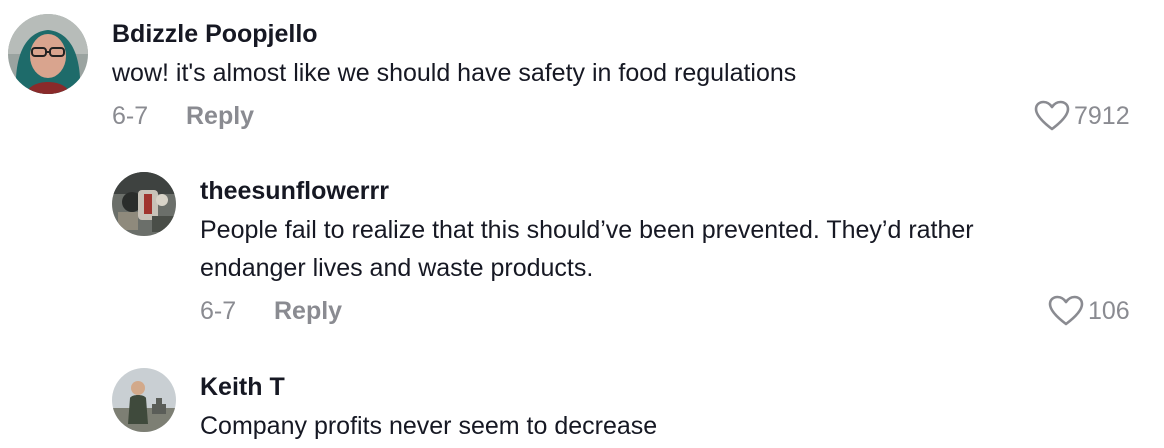 Image resolution: width=1164 pixels, height=448 pixels. I want to click on like-button: 7912, so click(1082, 116).